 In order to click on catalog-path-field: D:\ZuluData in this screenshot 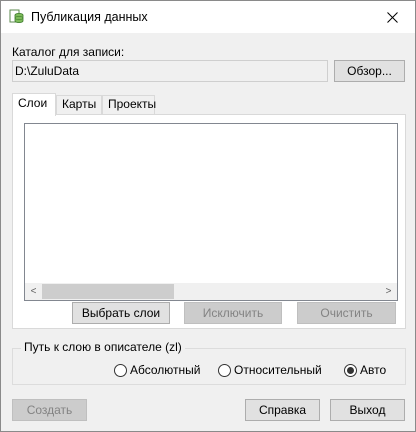, I will do `click(170, 71)`.